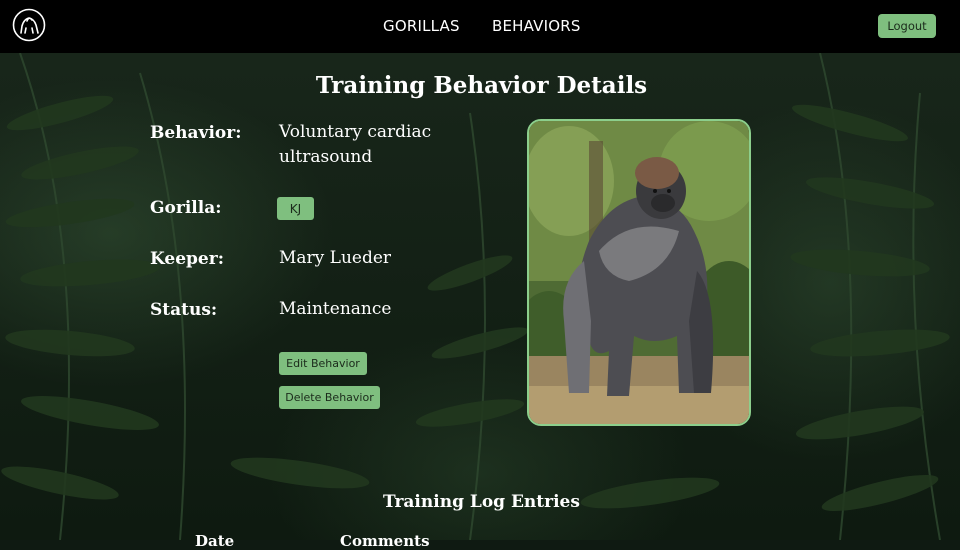  Describe the element at coordinates (335, 258) in the screenshot. I see `keeper-value: Mary Lueder` at that location.